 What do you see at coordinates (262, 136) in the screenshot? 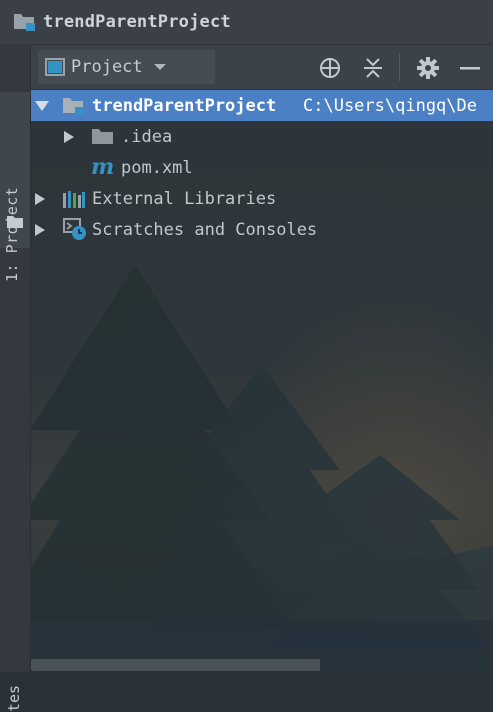
I see `tree-item-idea: .idea` at bounding box center [262, 136].